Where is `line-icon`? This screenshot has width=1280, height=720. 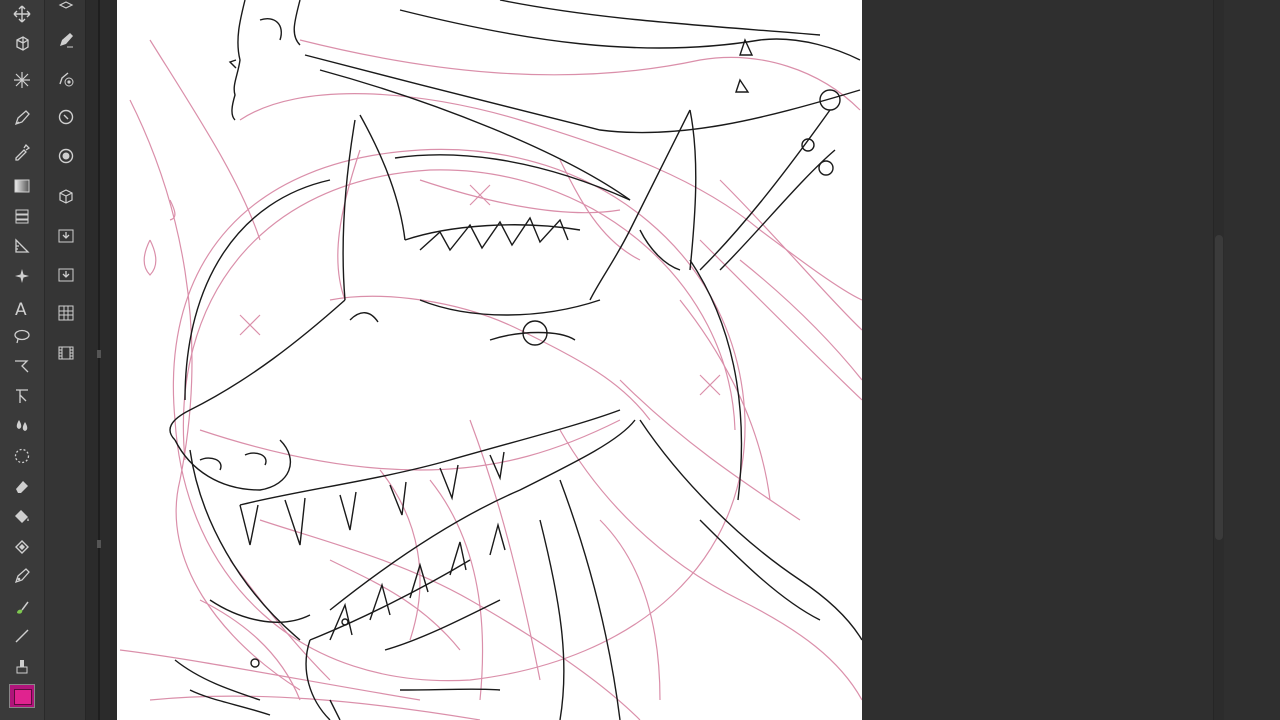 line-icon is located at coordinates (22, 636).